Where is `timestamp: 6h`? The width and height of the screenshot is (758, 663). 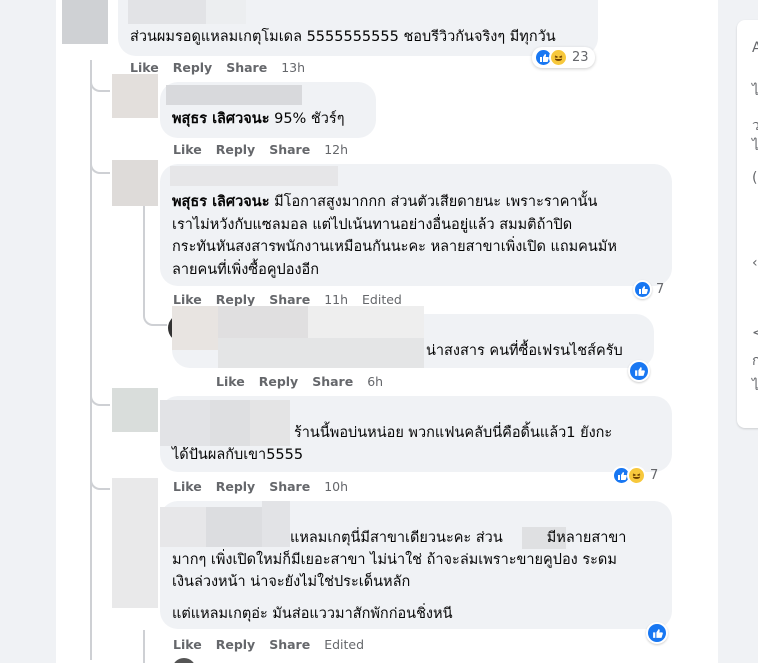 timestamp: 6h is located at coordinates (375, 381).